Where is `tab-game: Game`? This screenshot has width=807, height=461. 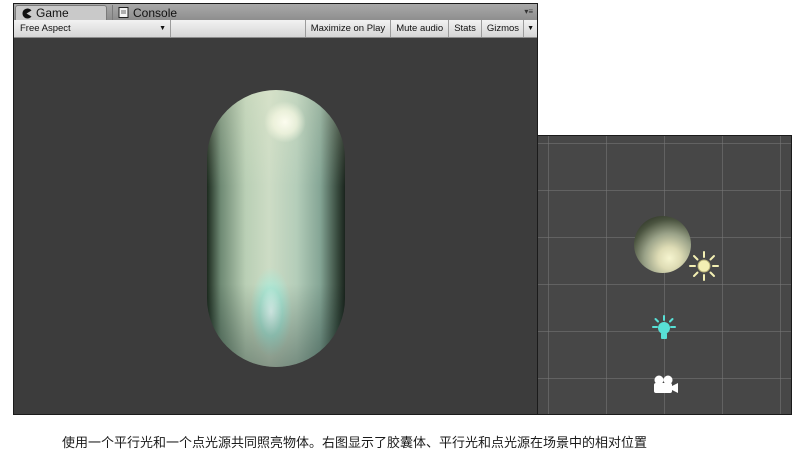
tab-game: Game is located at coordinates (61, 12).